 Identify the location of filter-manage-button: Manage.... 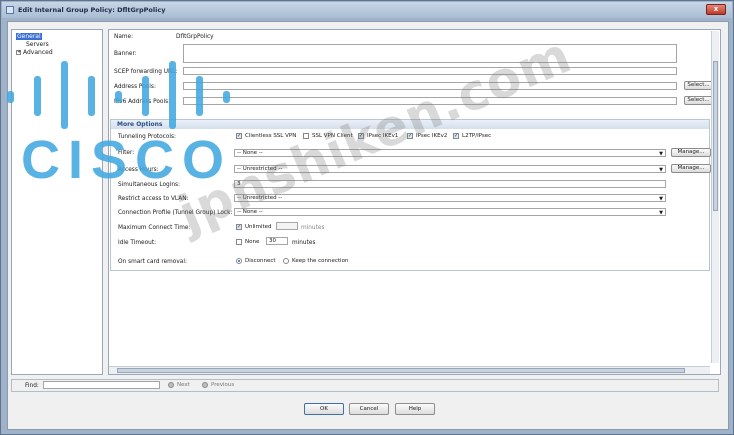
(691, 152).